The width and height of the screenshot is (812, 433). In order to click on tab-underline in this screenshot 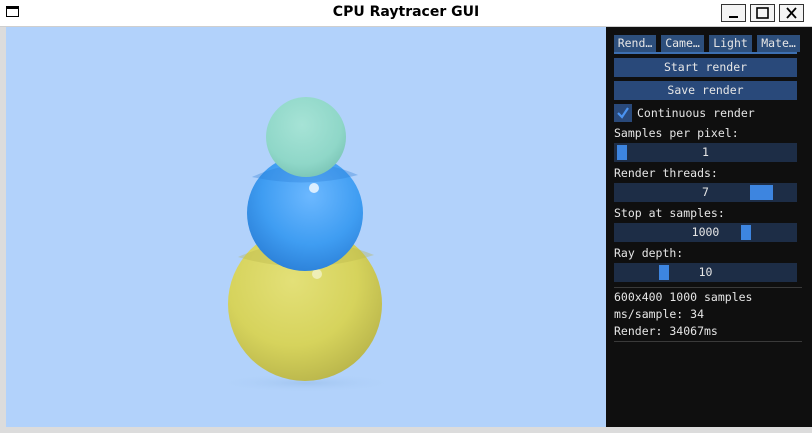, I will do `click(705, 53)`.